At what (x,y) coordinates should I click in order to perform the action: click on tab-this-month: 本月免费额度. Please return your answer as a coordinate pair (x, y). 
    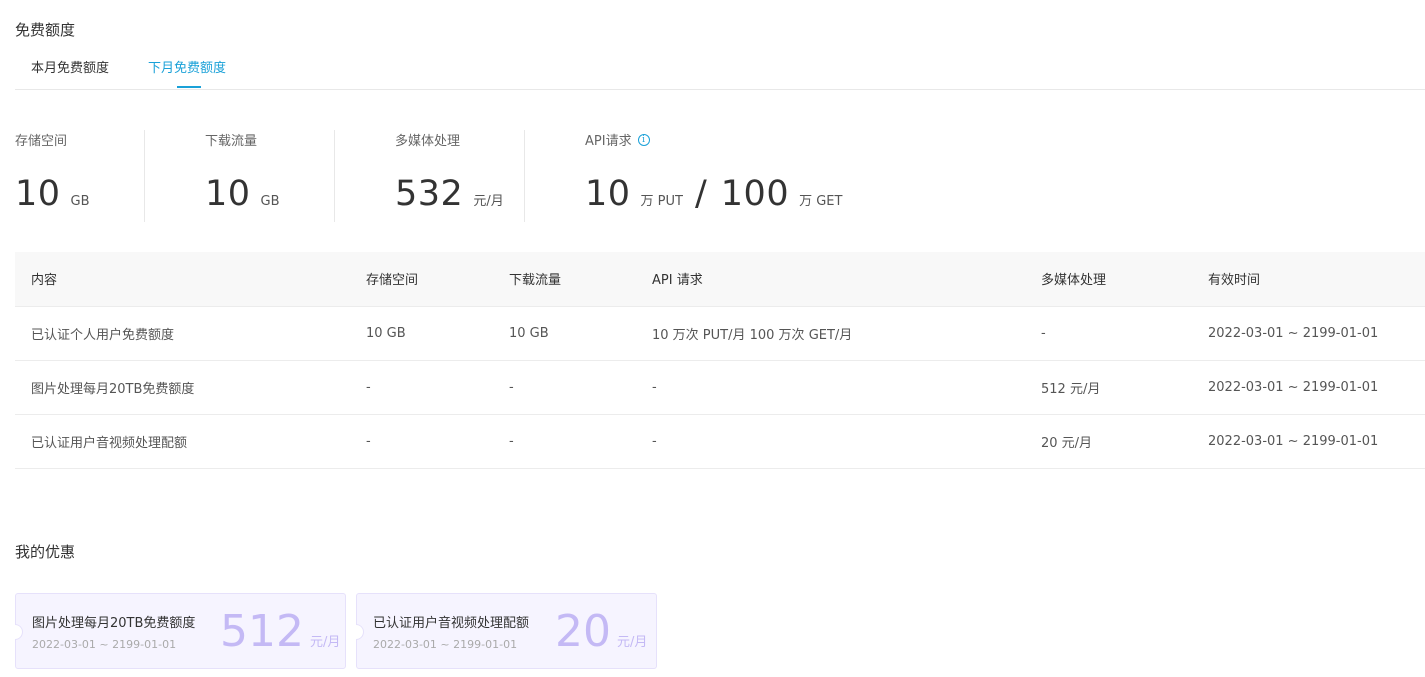
    Looking at the image, I should click on (70, 66).